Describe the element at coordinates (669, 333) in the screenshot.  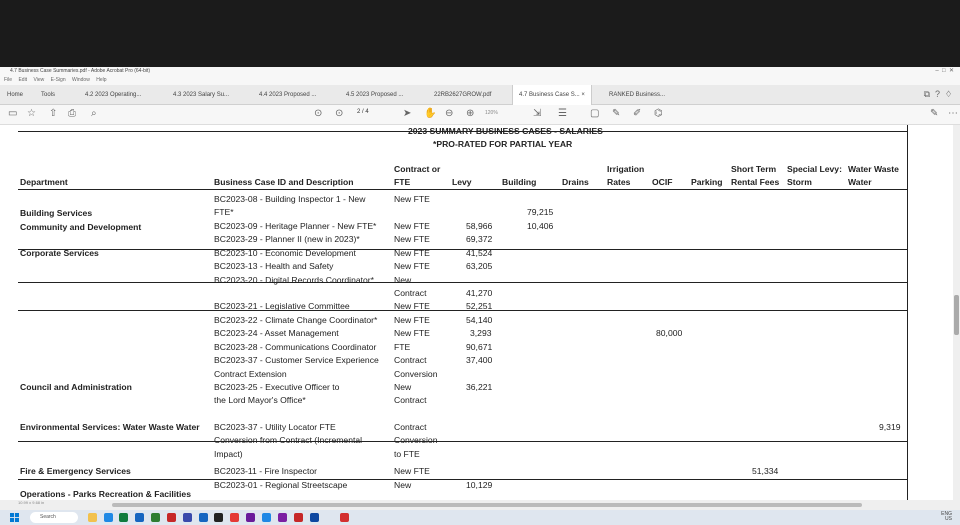
I see `case-ocif: 80,000` at that location.